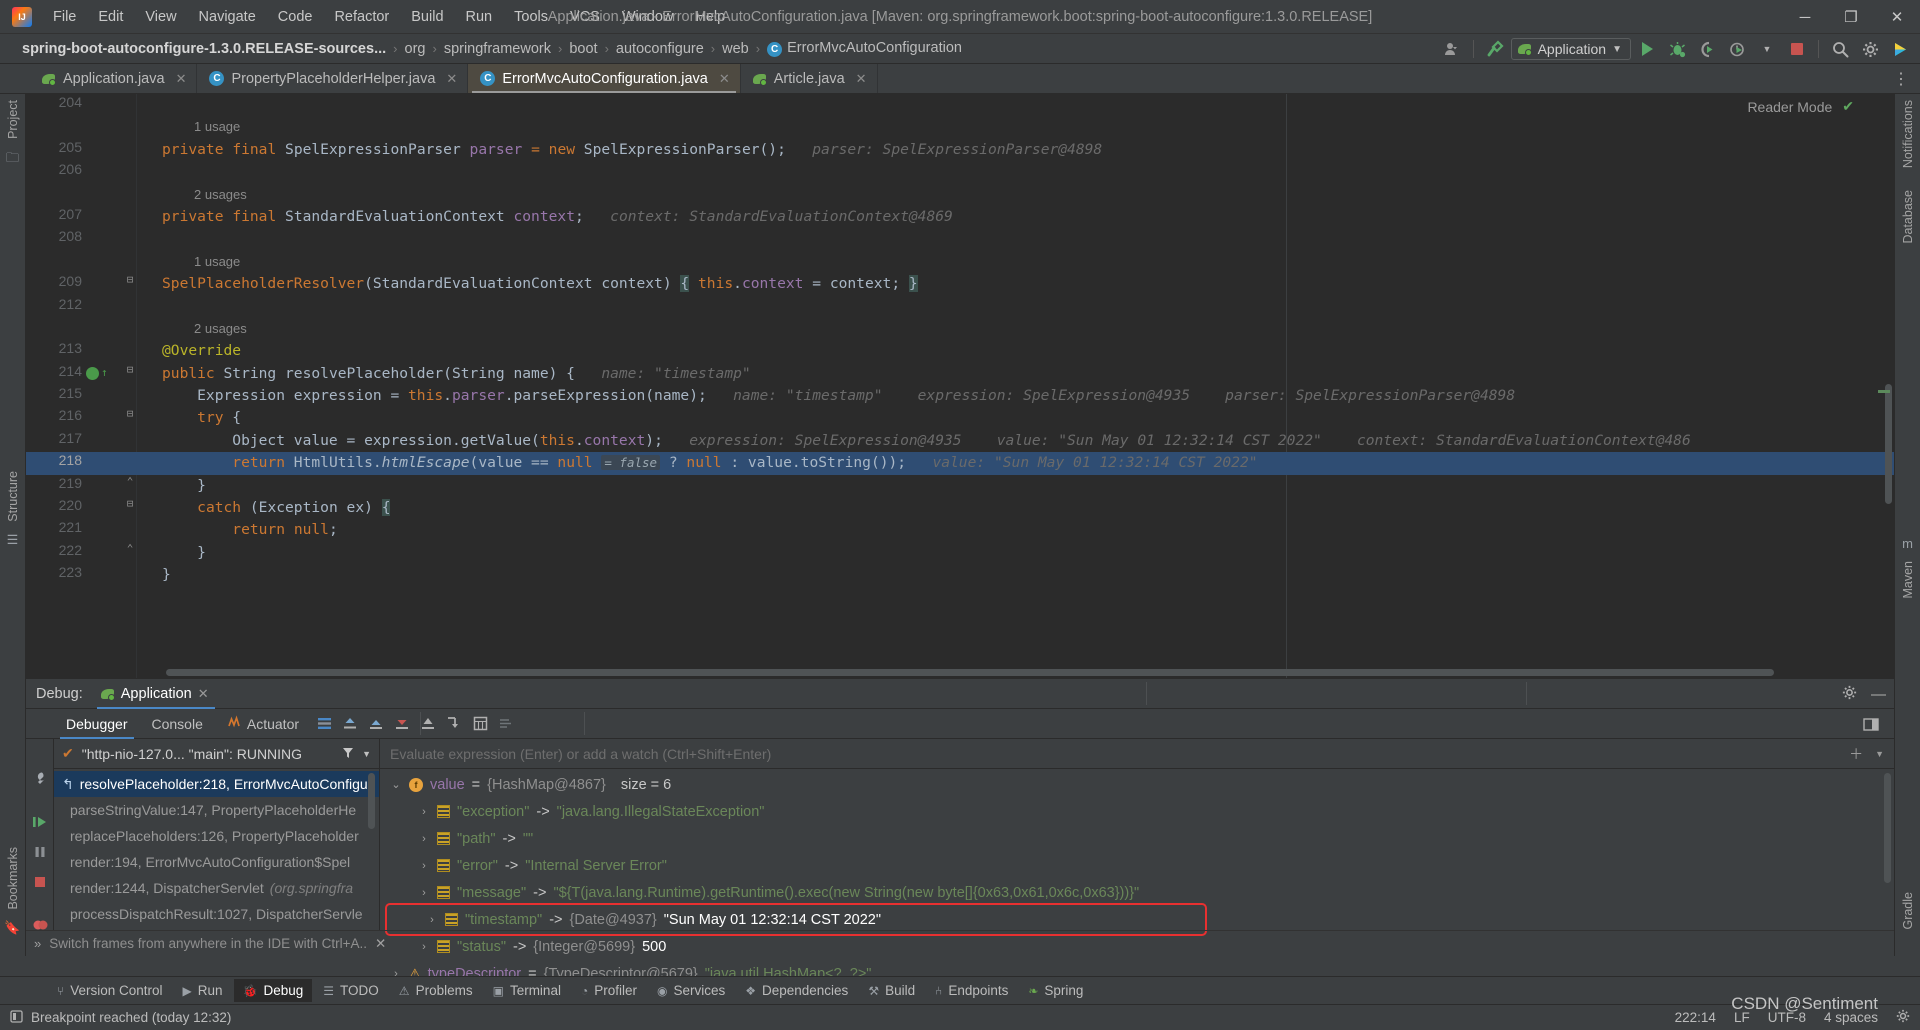 The width and height of the screenshot is (1920, 1030). Describe the element at coordinates (1695, 1017) in the screenshot. I see `caret-position: 222:14` at that location.